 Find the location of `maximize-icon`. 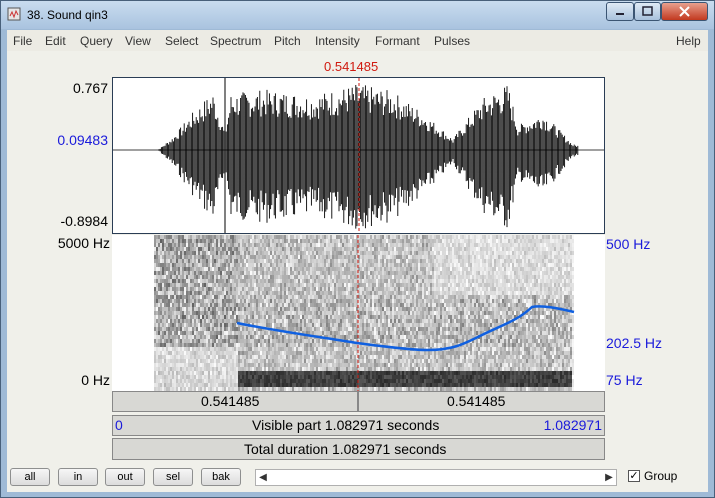

maximize-icon is located at coordinates (647, 11).